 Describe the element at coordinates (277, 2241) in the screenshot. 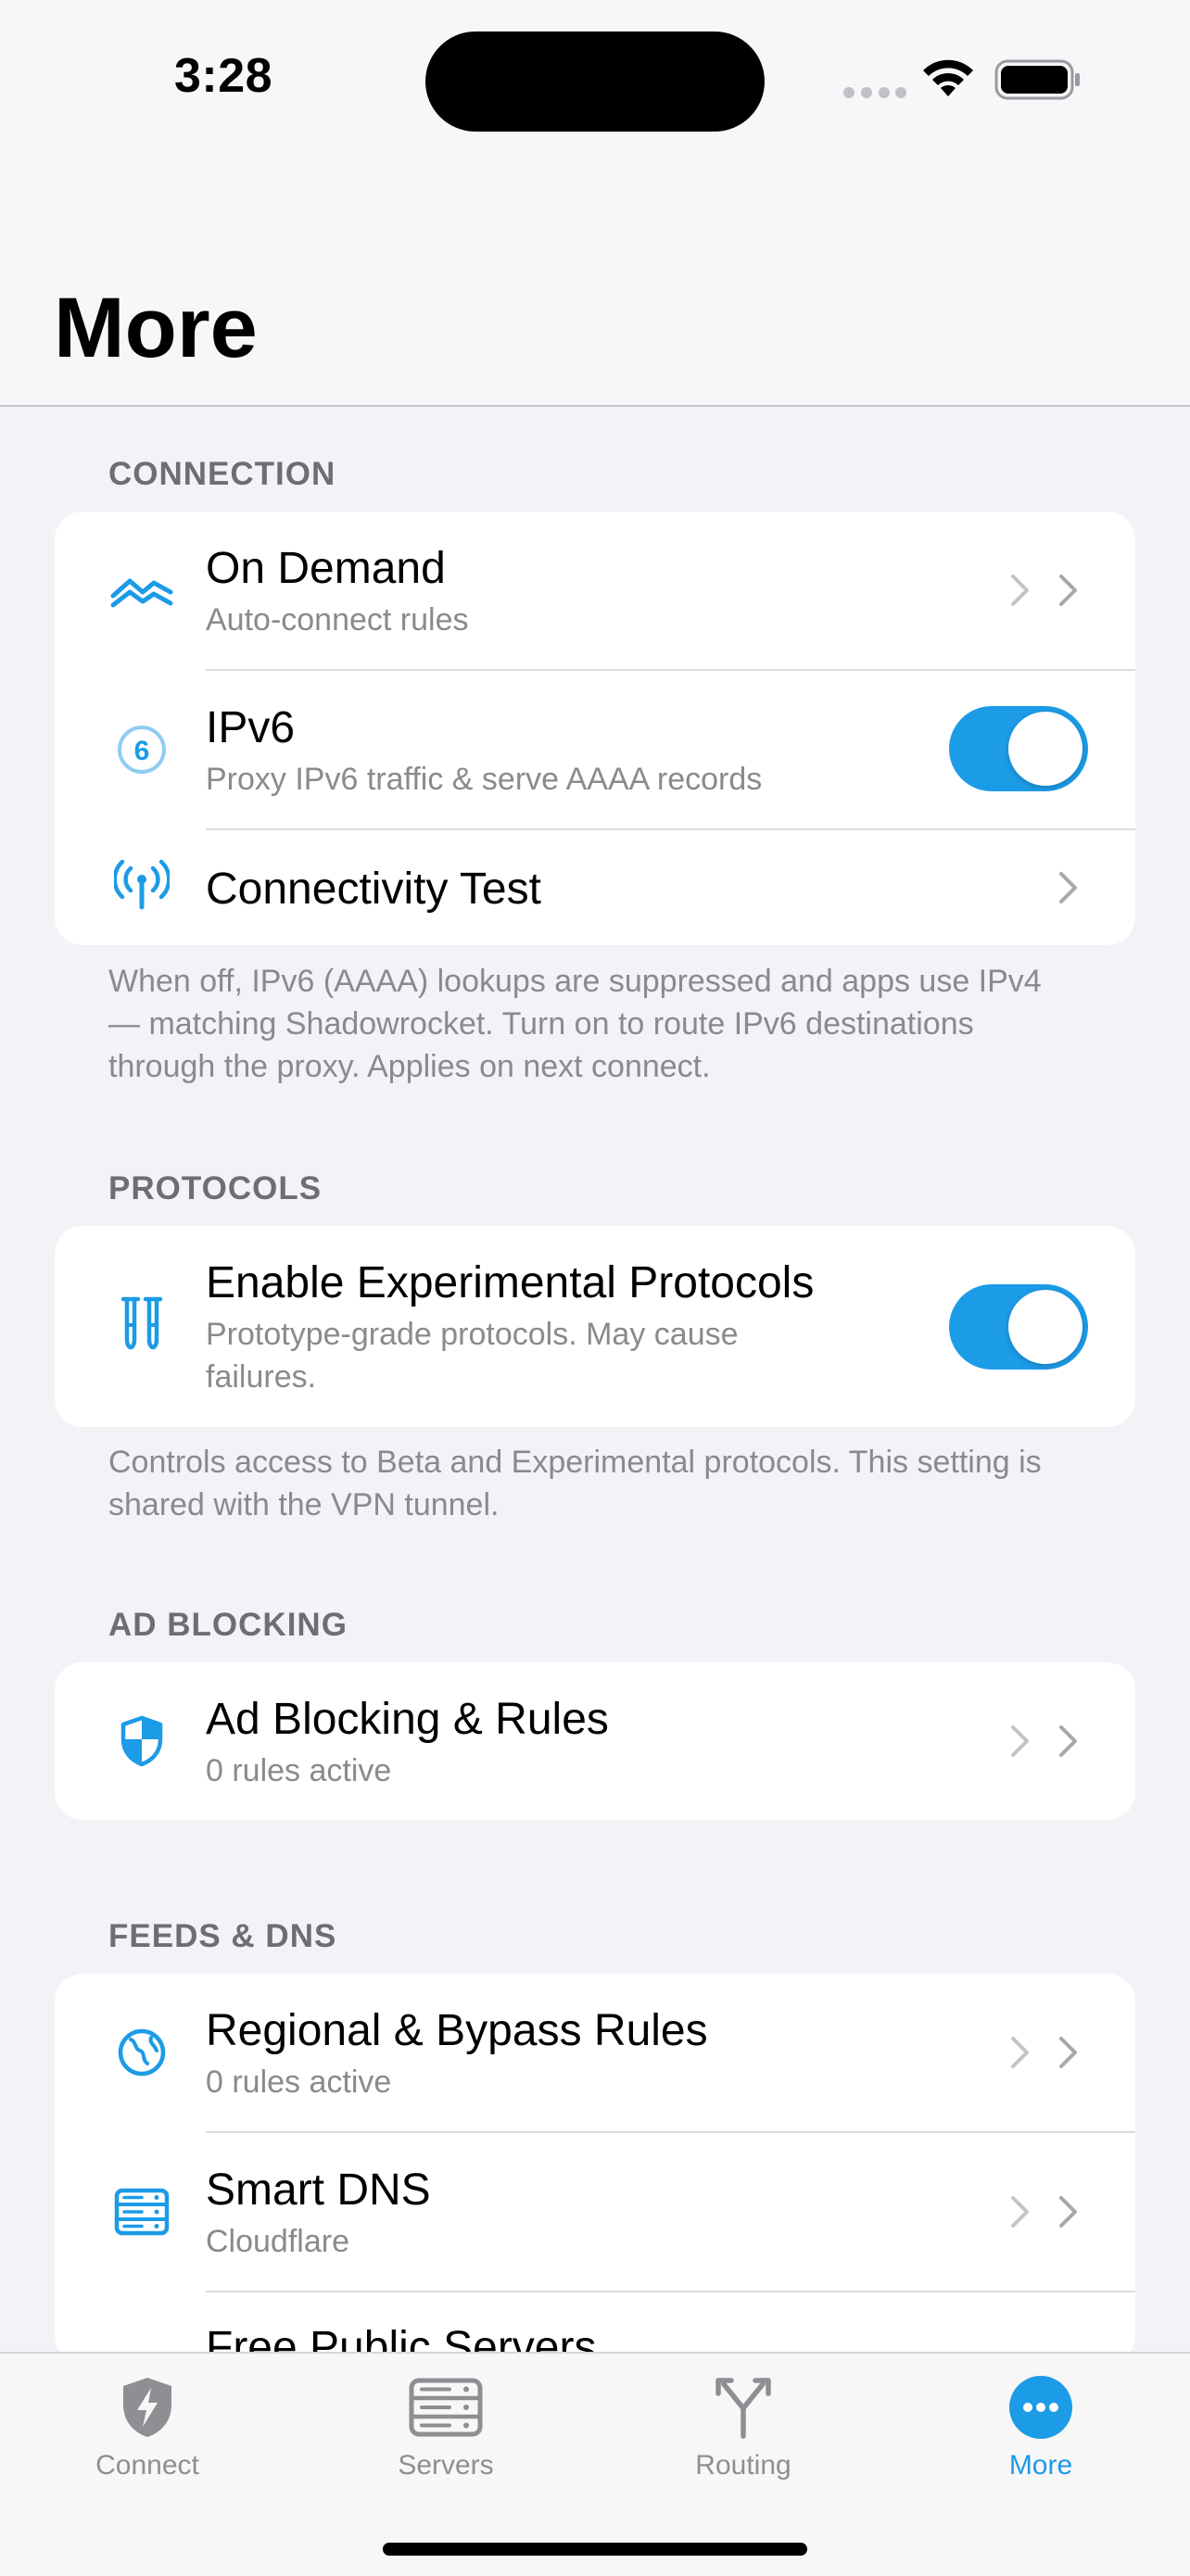

I see `smart-dns-subtitle: Cloudflare` at that location.